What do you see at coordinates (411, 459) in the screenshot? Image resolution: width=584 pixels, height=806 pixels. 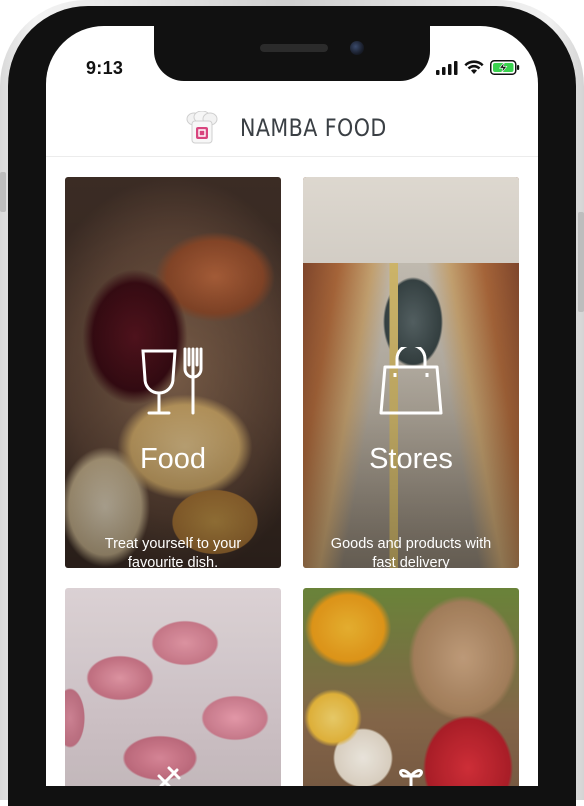 I see `stores-title: Stores` at bounding box center [411, 459].